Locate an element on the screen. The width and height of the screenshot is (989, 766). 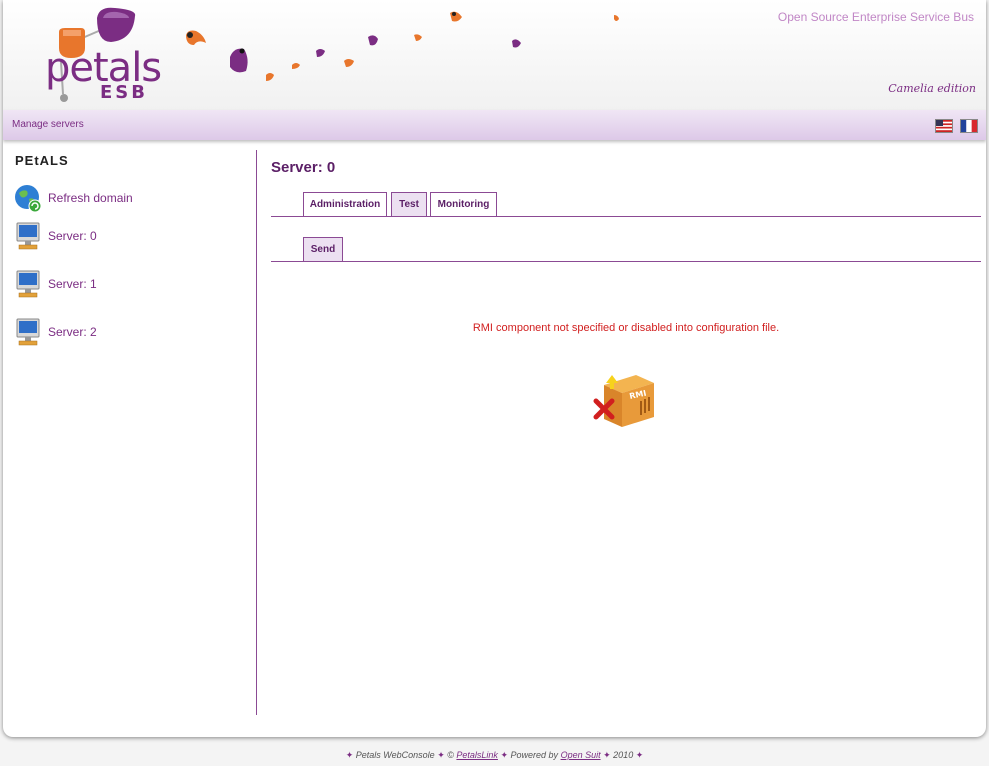
sidebar-item-server-1: Server: 1 is located at coordinates (128, 286).